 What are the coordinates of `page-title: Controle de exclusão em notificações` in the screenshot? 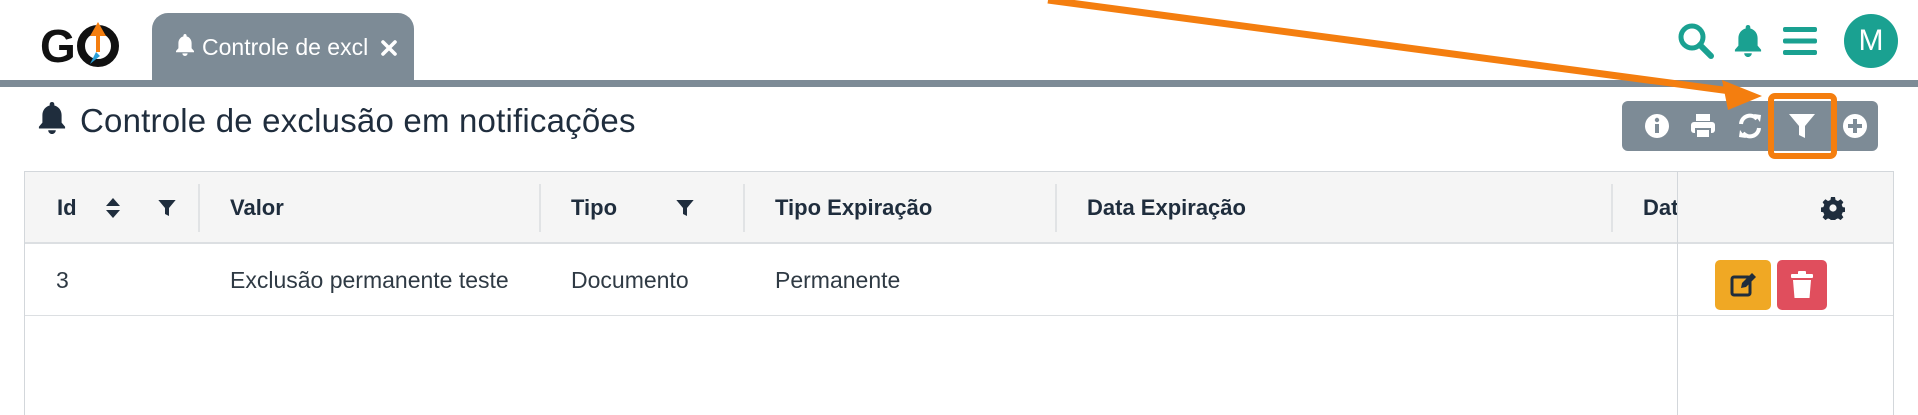 It's located at (336, 120).